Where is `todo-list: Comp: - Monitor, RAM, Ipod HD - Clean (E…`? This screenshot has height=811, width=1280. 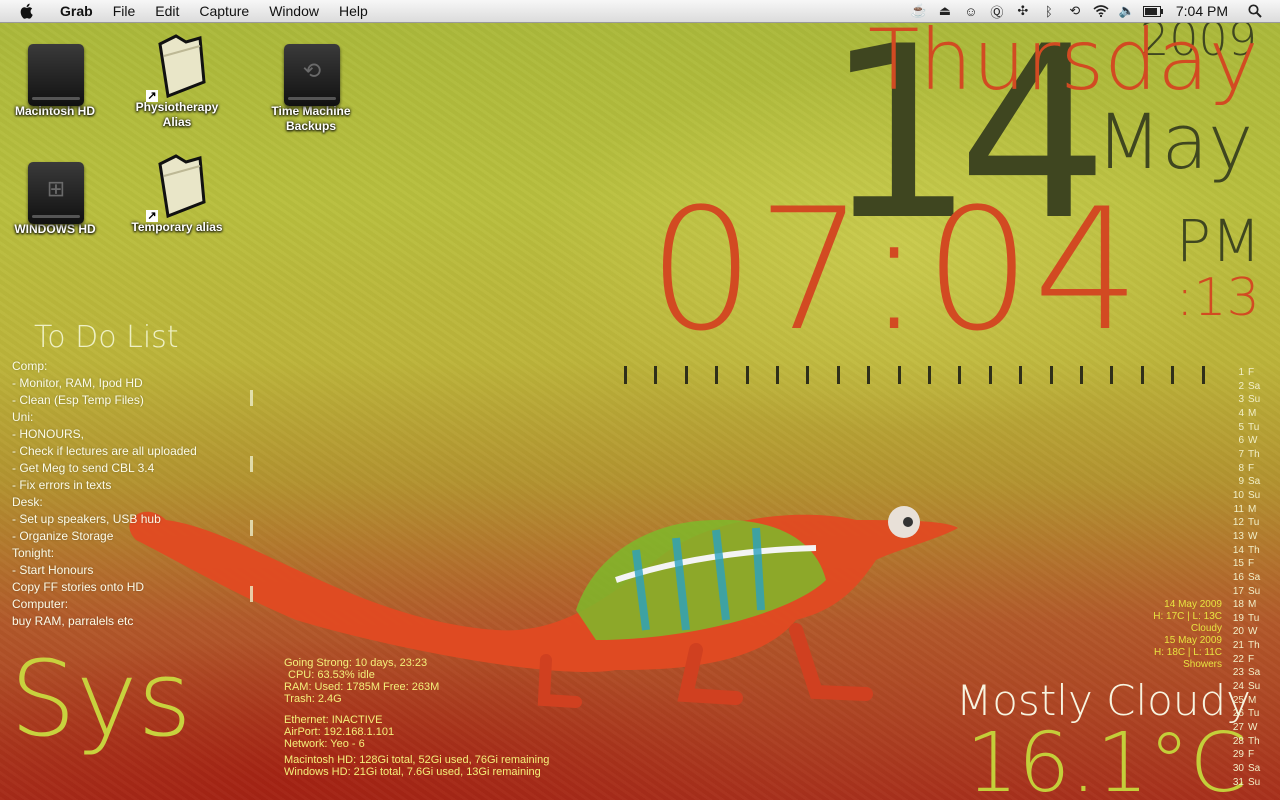 todo-list: Comp: - Monitor, RAM, Ipod HD - Clean (E… is located at coordinates (104, 494).